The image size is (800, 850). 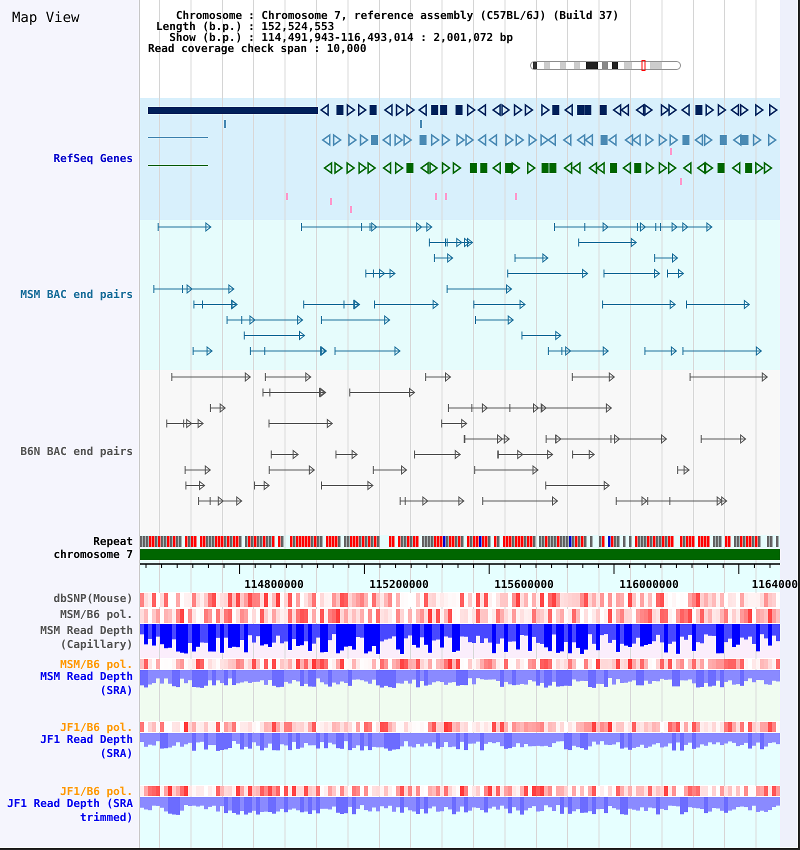 What do you see at coordinates (291, 26) in the screenshot?
I see `info-value: : 152,524,553` at bounding box center [291, 26].